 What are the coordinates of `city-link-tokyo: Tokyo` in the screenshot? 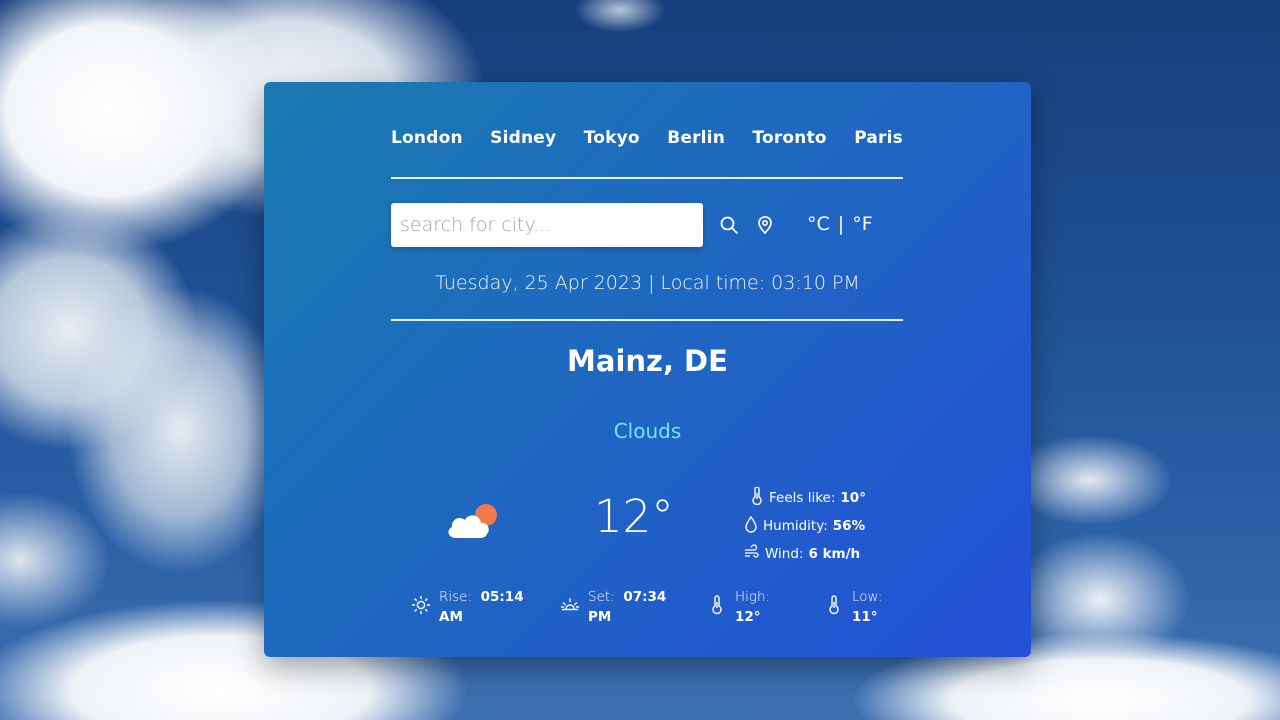 It's located at (612, 138).